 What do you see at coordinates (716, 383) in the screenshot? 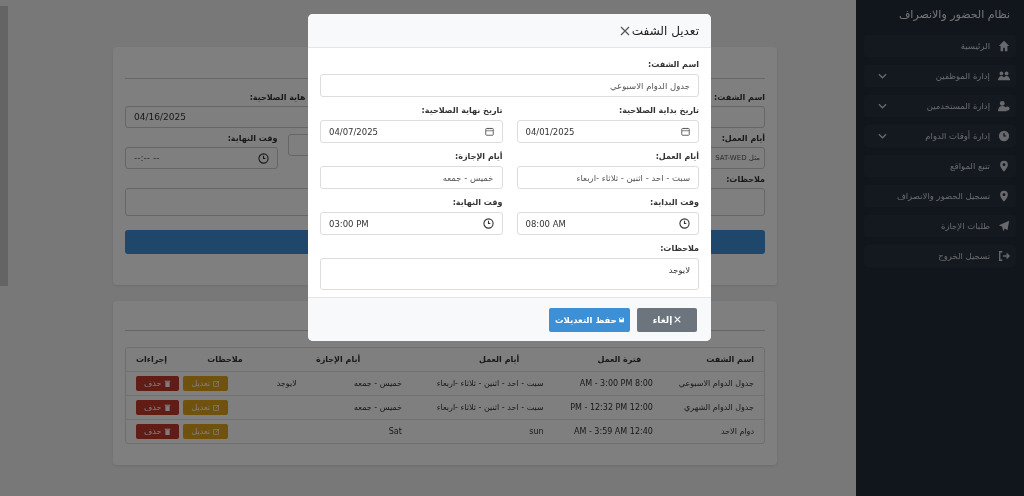
I see `table-cell-text: جدول الدوام الاسبوعي` at bounding box center [716, 383].